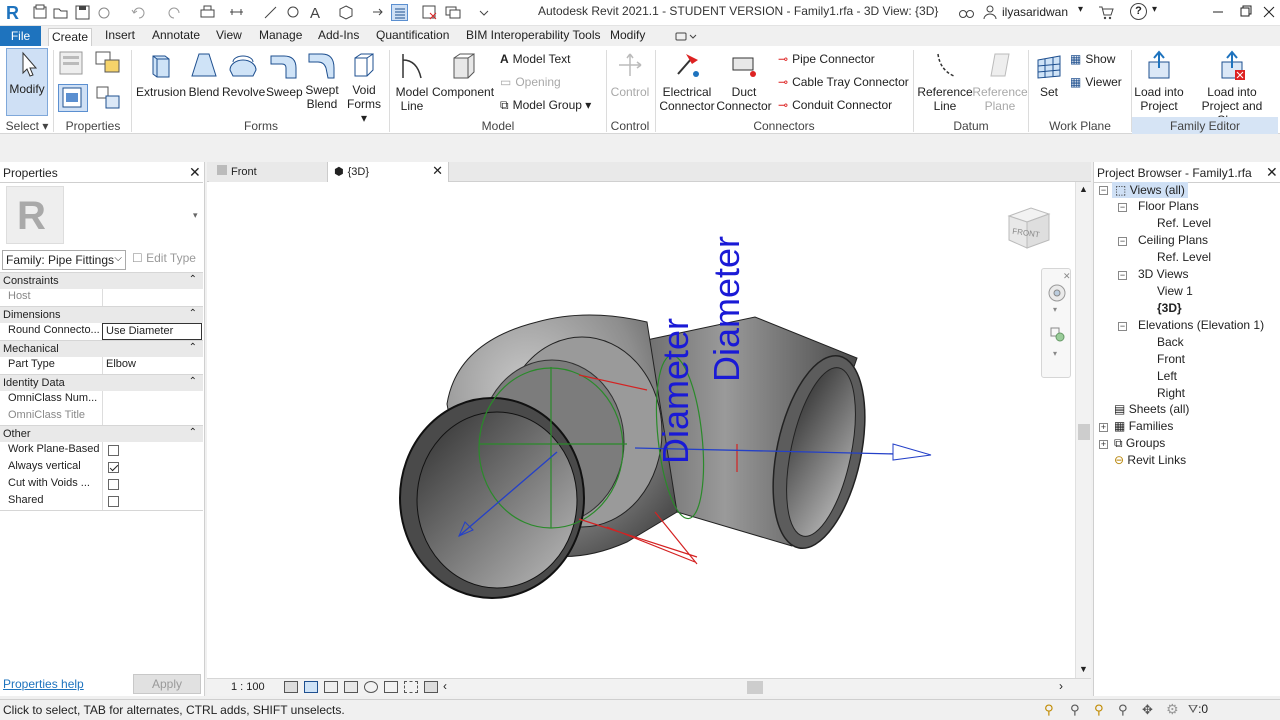 This screenshot has width=1280, height=720. What do you see at coordinates (1103, 427) in the screenshot?
I see `expand-families-icon: +` at bounding box center [1103, 427].